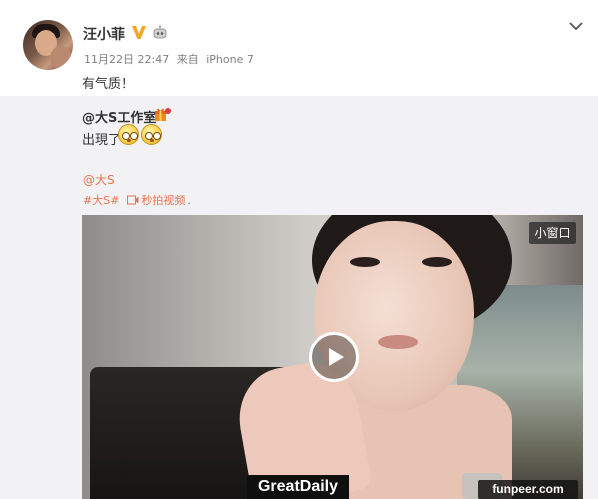 The height and width of the screenshot is (499, 598). I want to click on hashtag-link: #大S#, so click(101, 200).